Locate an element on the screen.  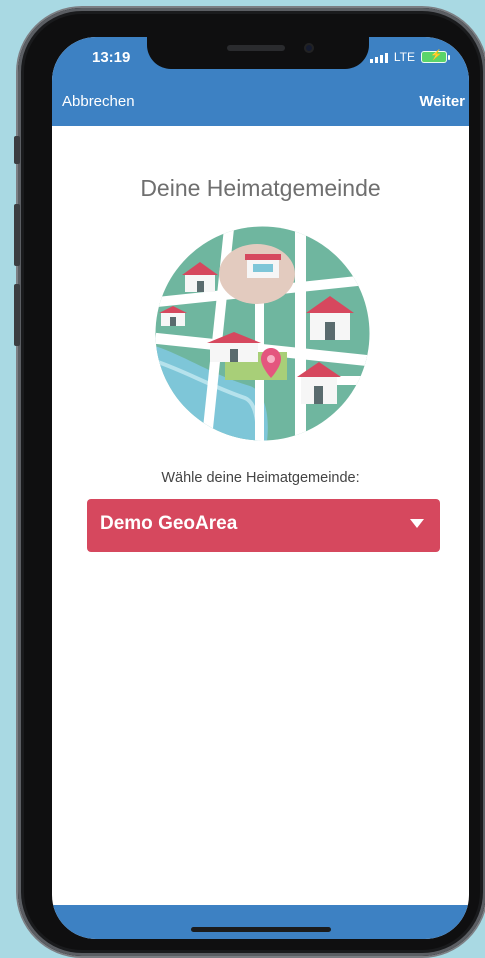
network-type: LTE is located at coordinates (404, 57).